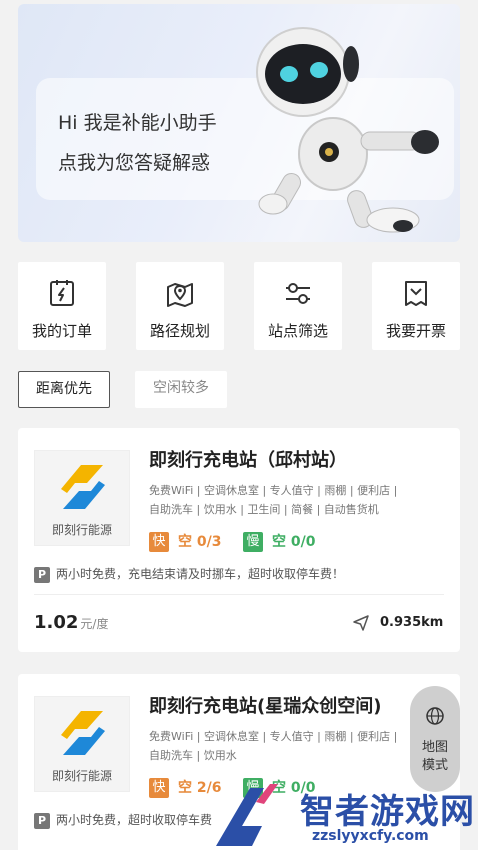 The width and height of the screenshot is (478, 850). I want to click on parking-note: P 两小时免费，超时收取停车费, so click(123, 820).